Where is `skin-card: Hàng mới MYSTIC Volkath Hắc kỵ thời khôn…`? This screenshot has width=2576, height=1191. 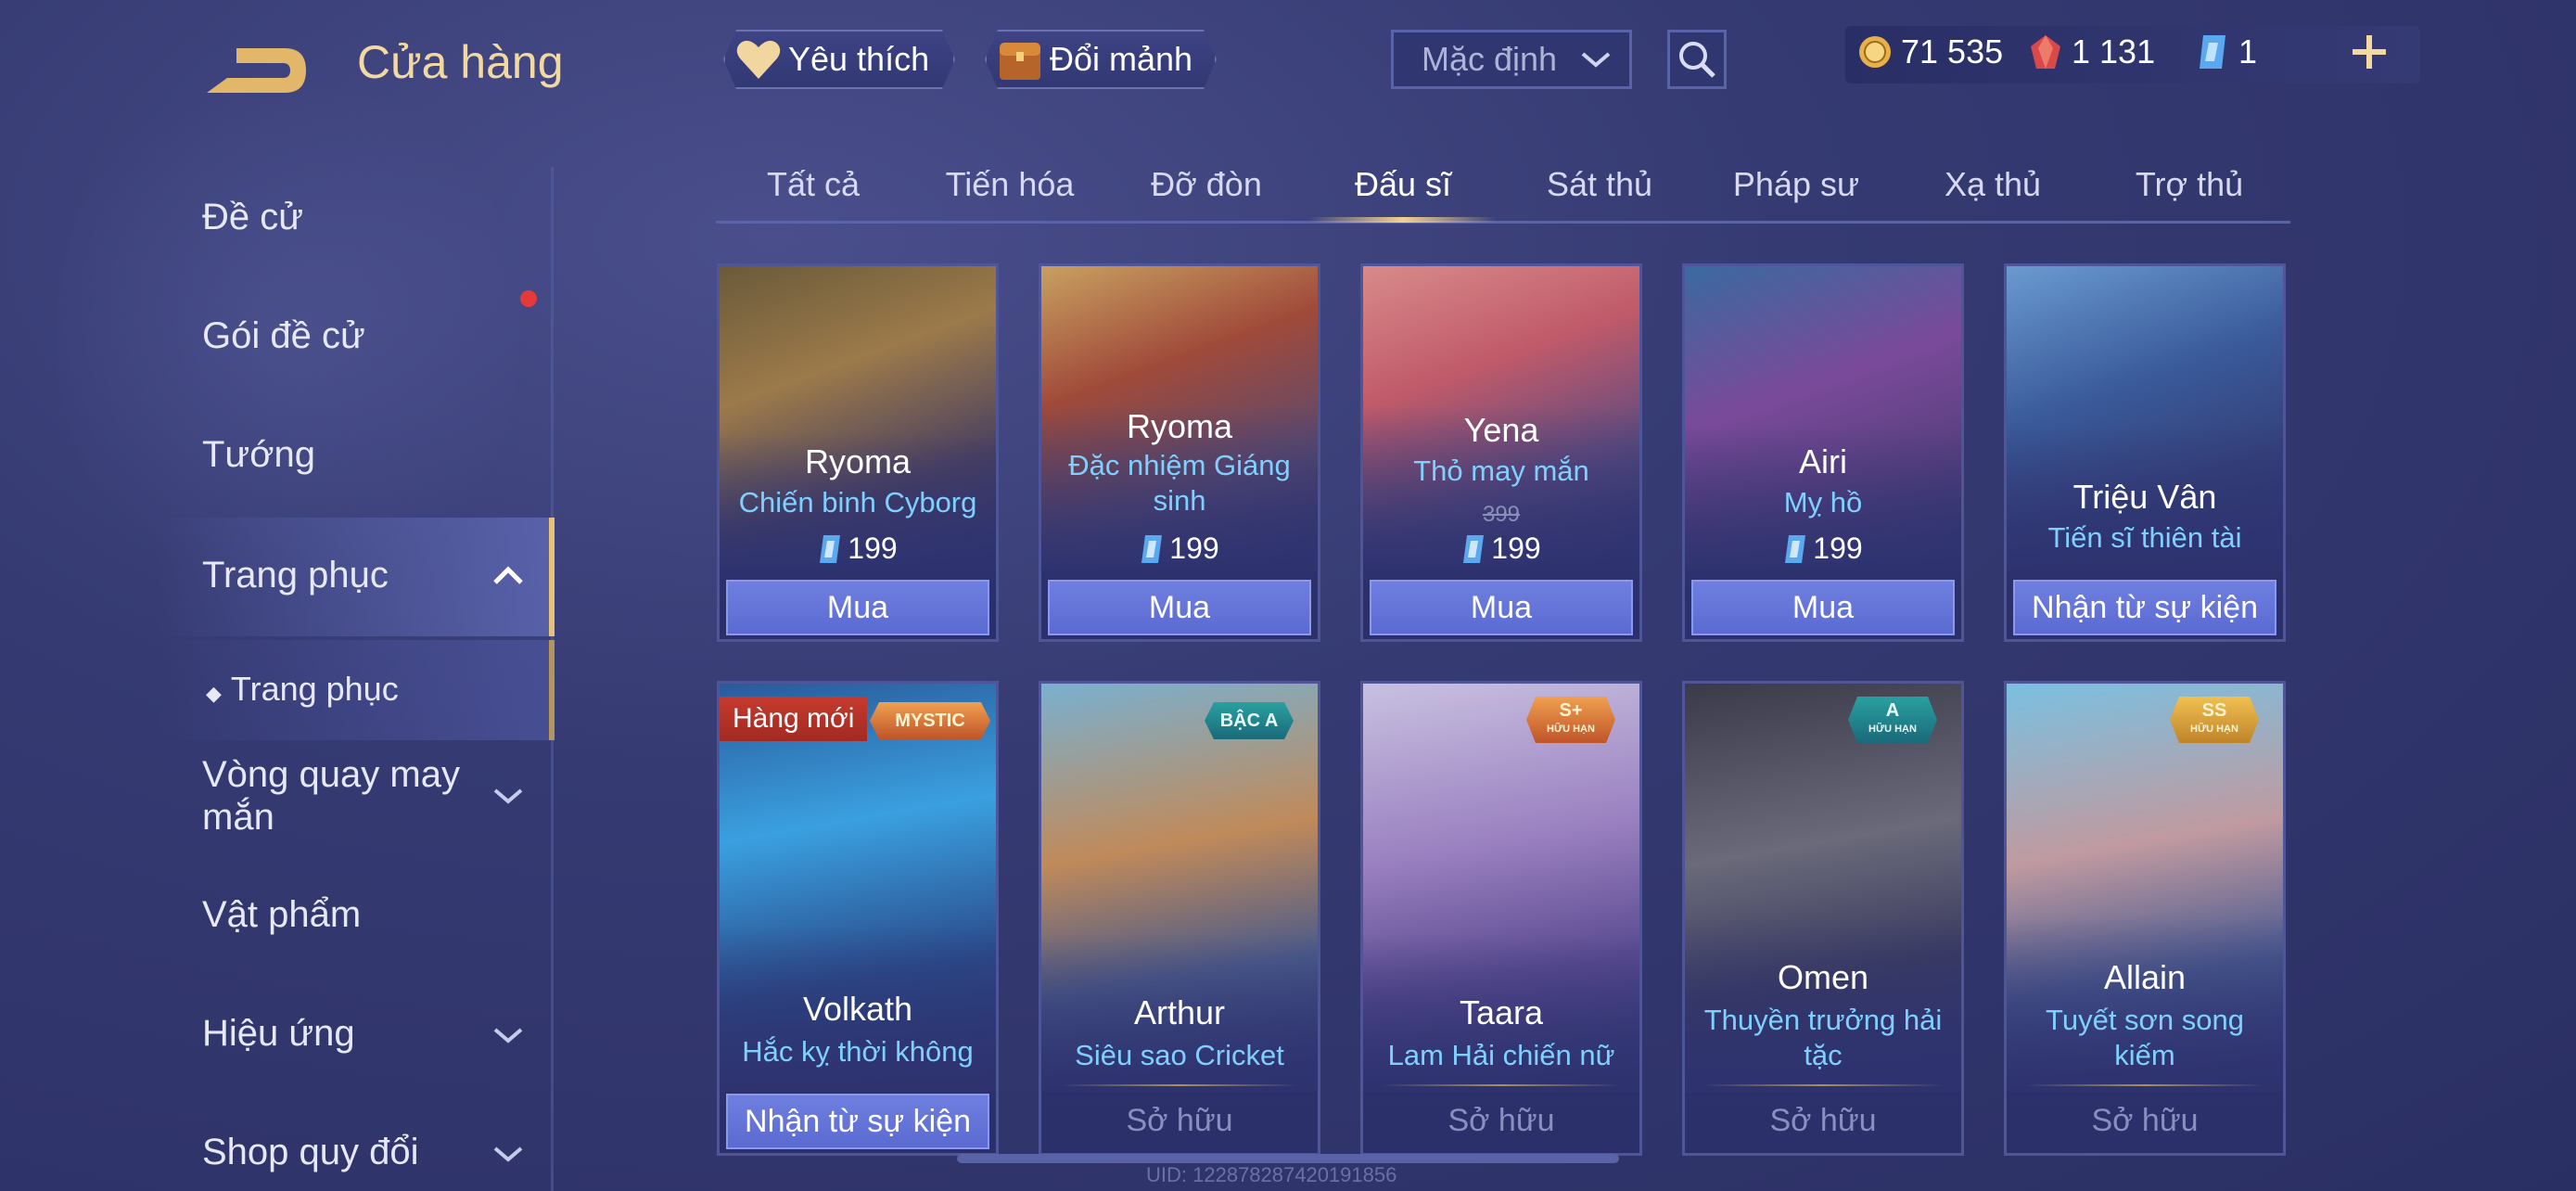
skin-card: Hàng mới MYSTIC Volkath Hắc kỵ thời khôn… is located at coordinates (858, 918).